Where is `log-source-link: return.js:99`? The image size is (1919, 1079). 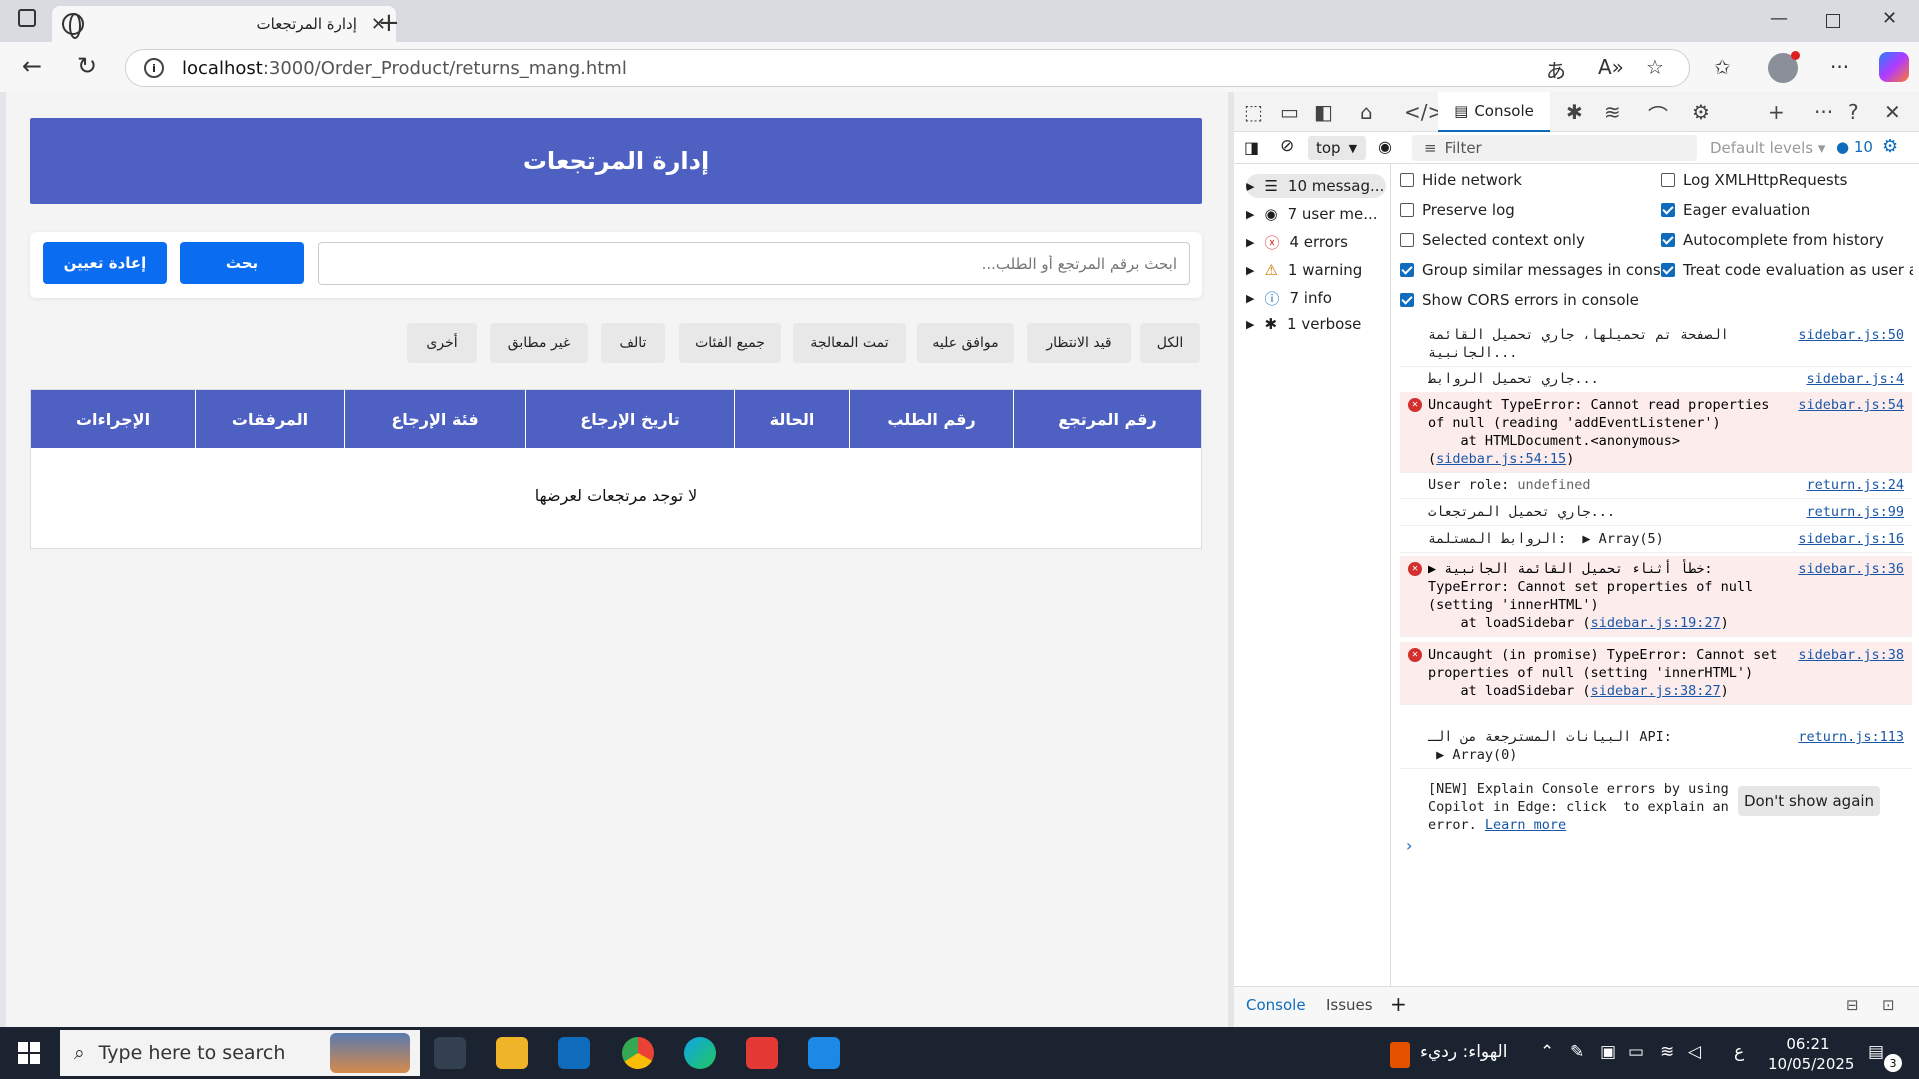 log-source-link: return.js:99 is located at coordinates (1855, 512).